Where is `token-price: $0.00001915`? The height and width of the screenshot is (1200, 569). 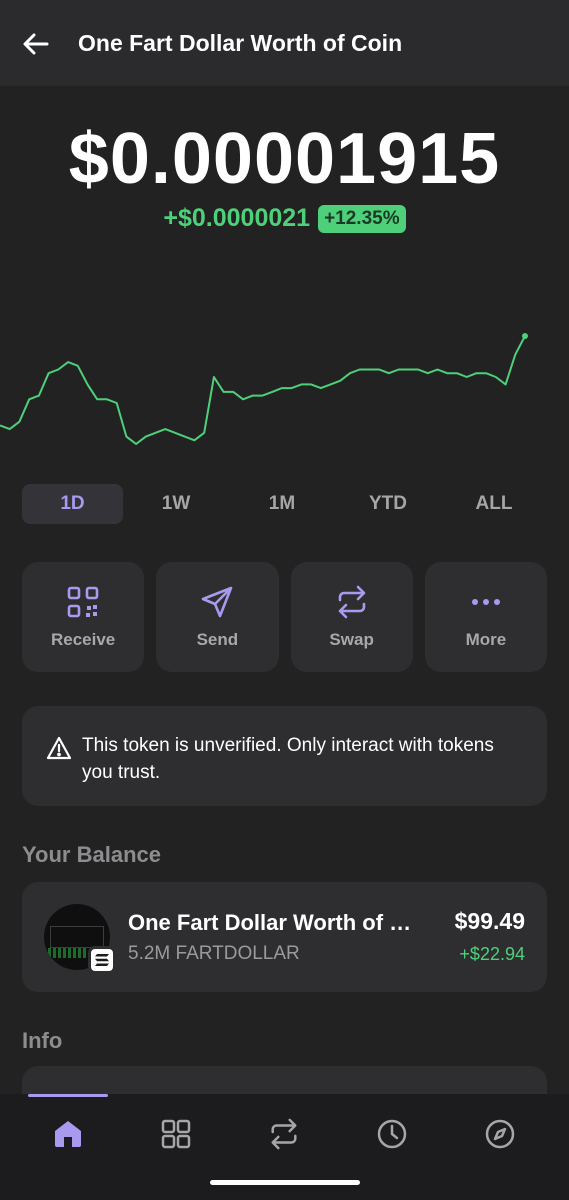 token-price: $0.00001915 is located at coordinates (284, 159).